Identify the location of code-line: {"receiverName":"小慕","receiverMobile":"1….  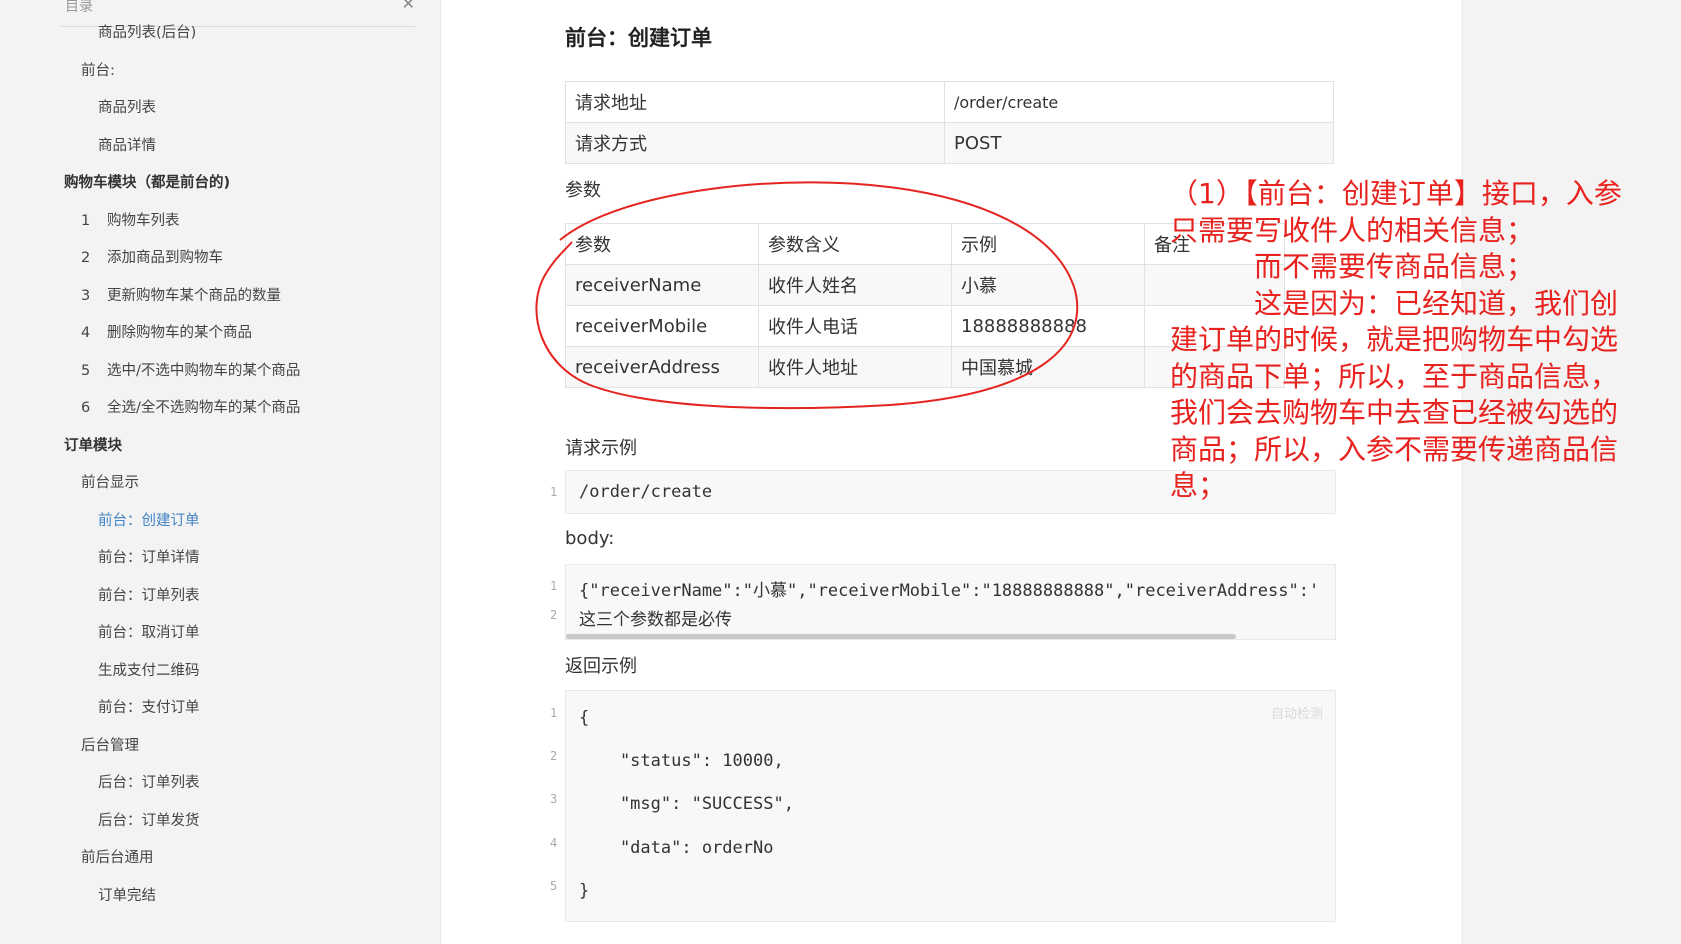
(949, 591).